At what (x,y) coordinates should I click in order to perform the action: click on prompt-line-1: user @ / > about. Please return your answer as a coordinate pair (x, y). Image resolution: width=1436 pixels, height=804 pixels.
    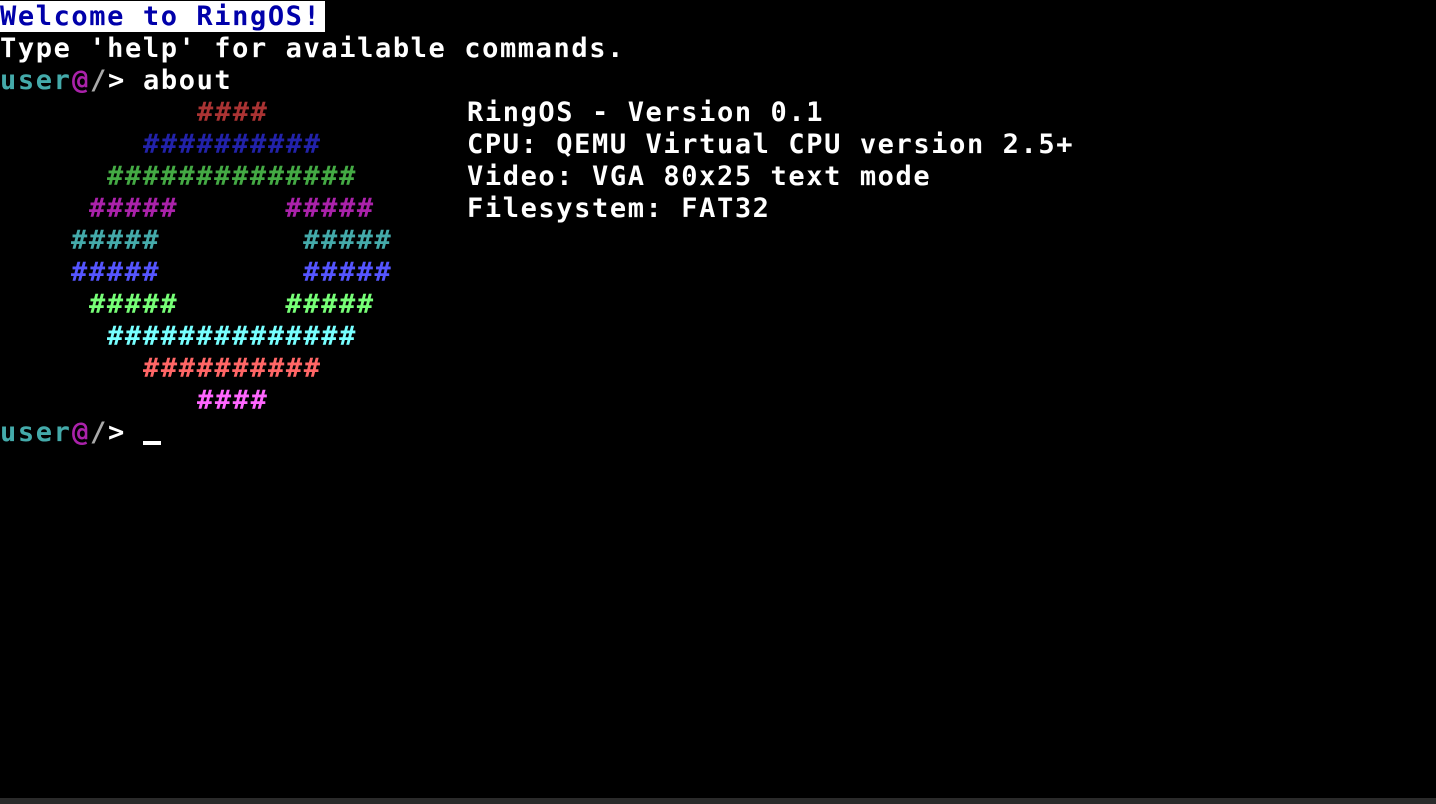
    Looking at the image, I should click on (115, 81).